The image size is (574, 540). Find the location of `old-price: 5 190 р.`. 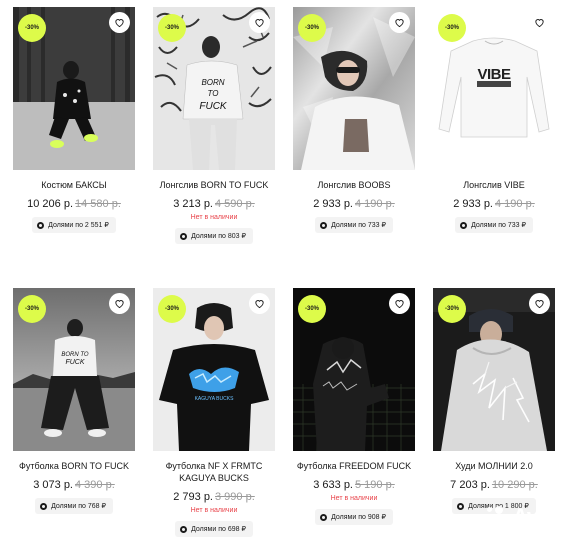

old-price: 5 190 р. is located at coordinates (375, 485).